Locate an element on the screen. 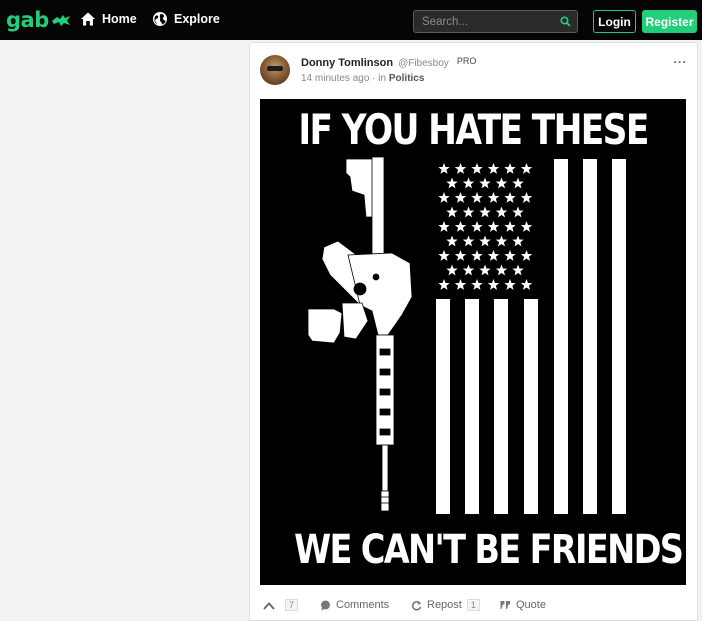  post-actions: 7 Comments Repost 1 Quote is located at coordinates (474, 609).